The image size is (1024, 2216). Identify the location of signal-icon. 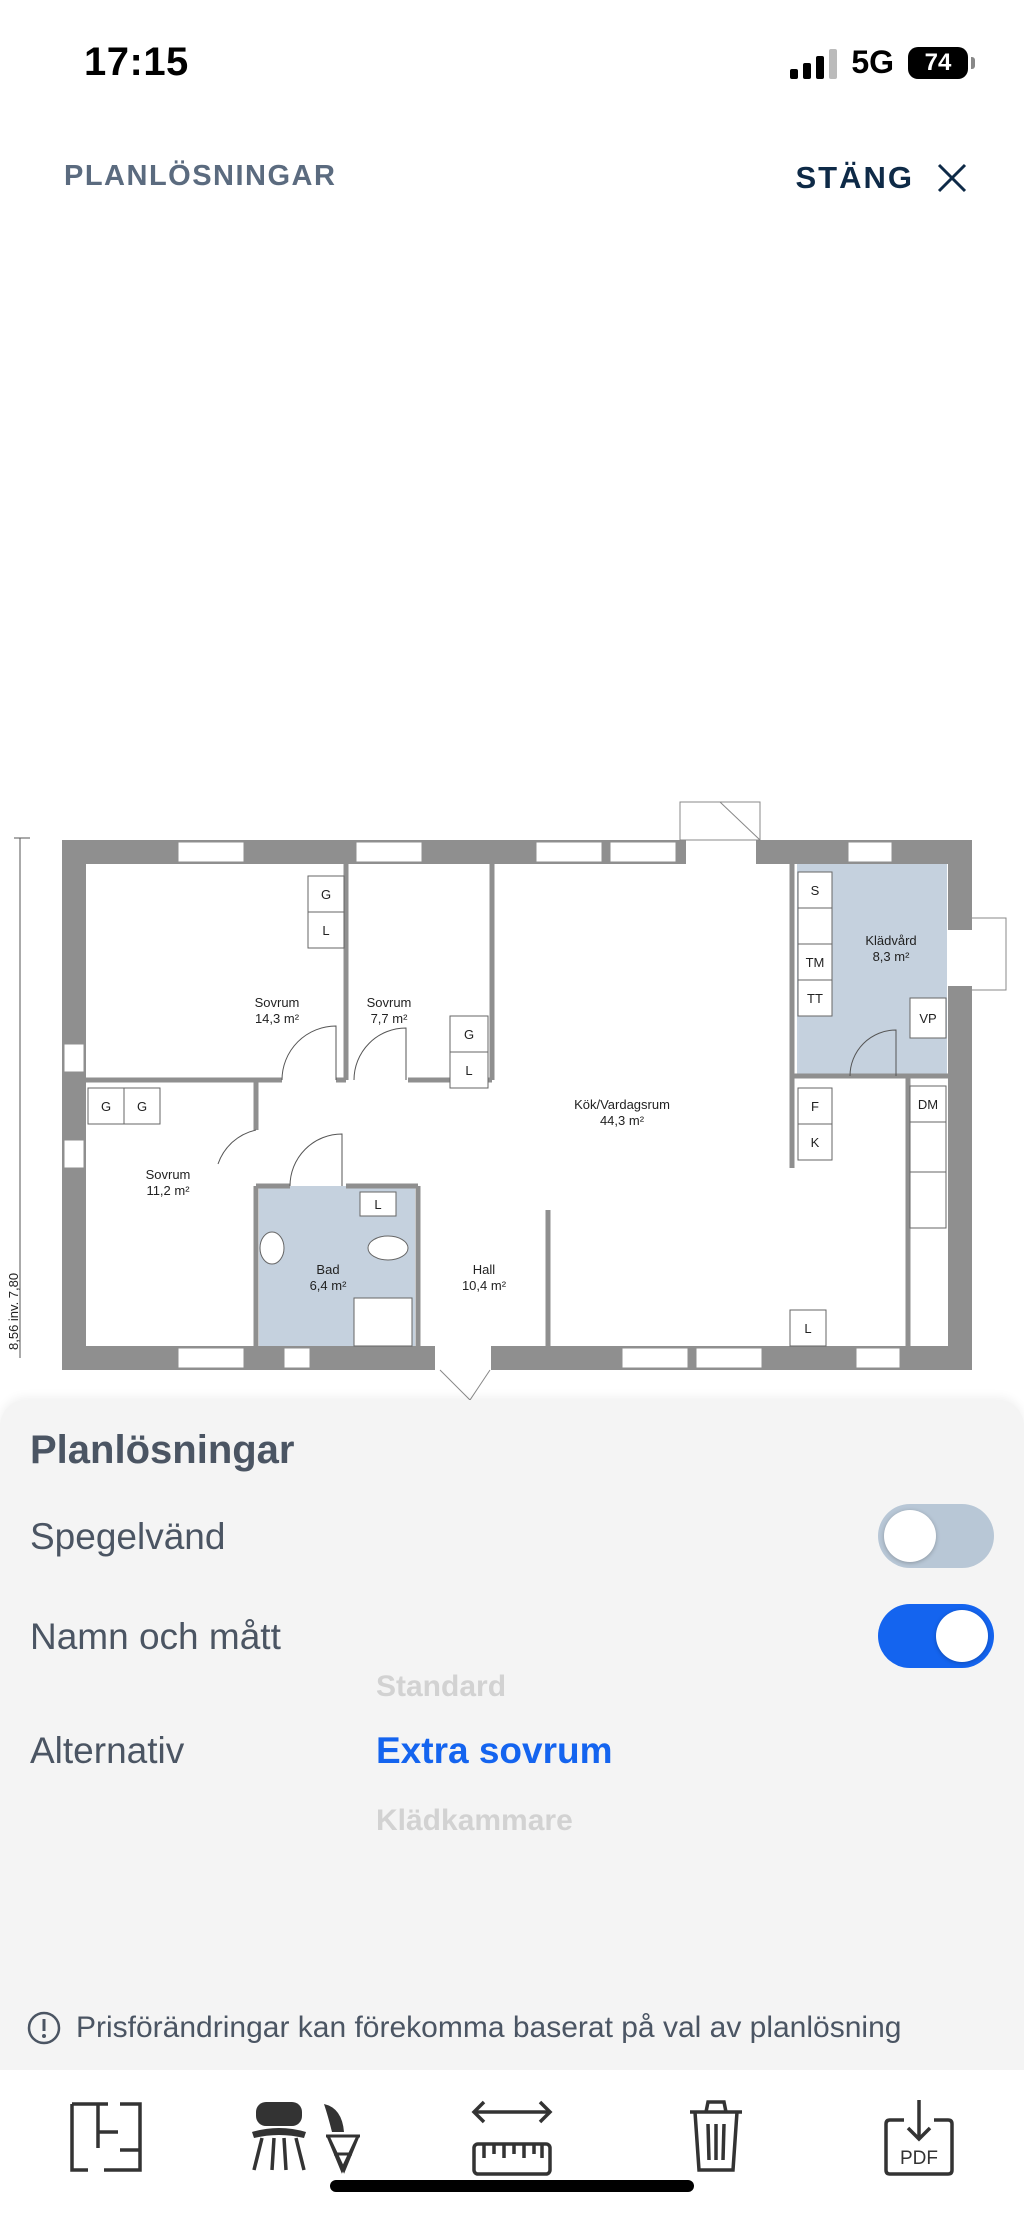
(814, 63).